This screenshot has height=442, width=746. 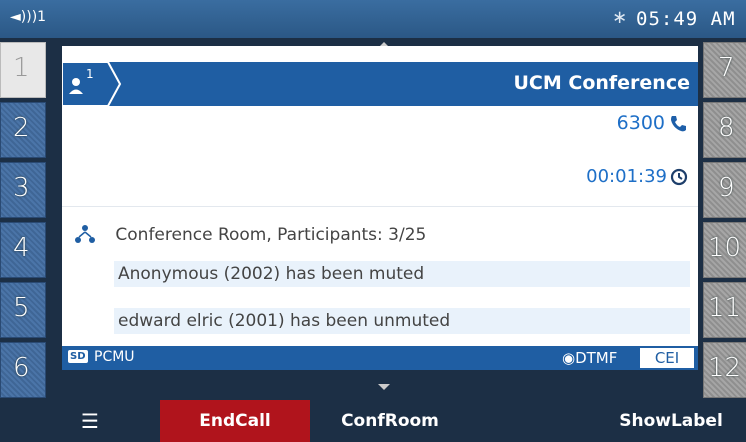 I want to click on line-key-9: 9, so click(x=724, y=190).